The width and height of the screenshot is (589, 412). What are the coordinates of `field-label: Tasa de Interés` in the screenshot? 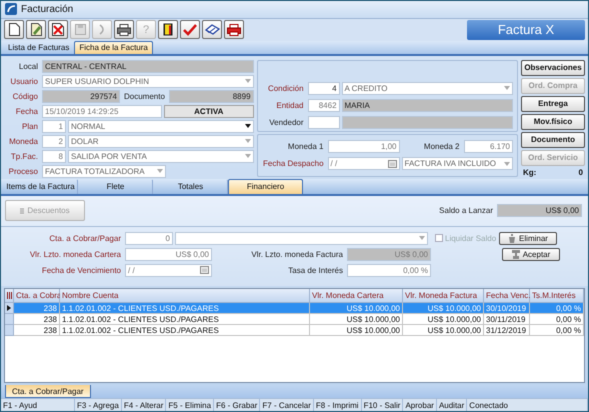 It's located at (315, 270).